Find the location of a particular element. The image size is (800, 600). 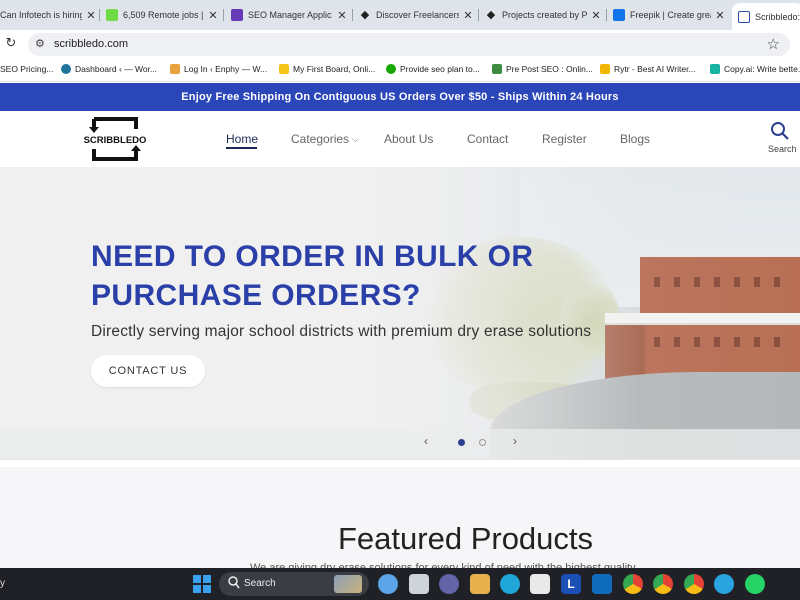

teams-icon is located at coordinates (449, 584).